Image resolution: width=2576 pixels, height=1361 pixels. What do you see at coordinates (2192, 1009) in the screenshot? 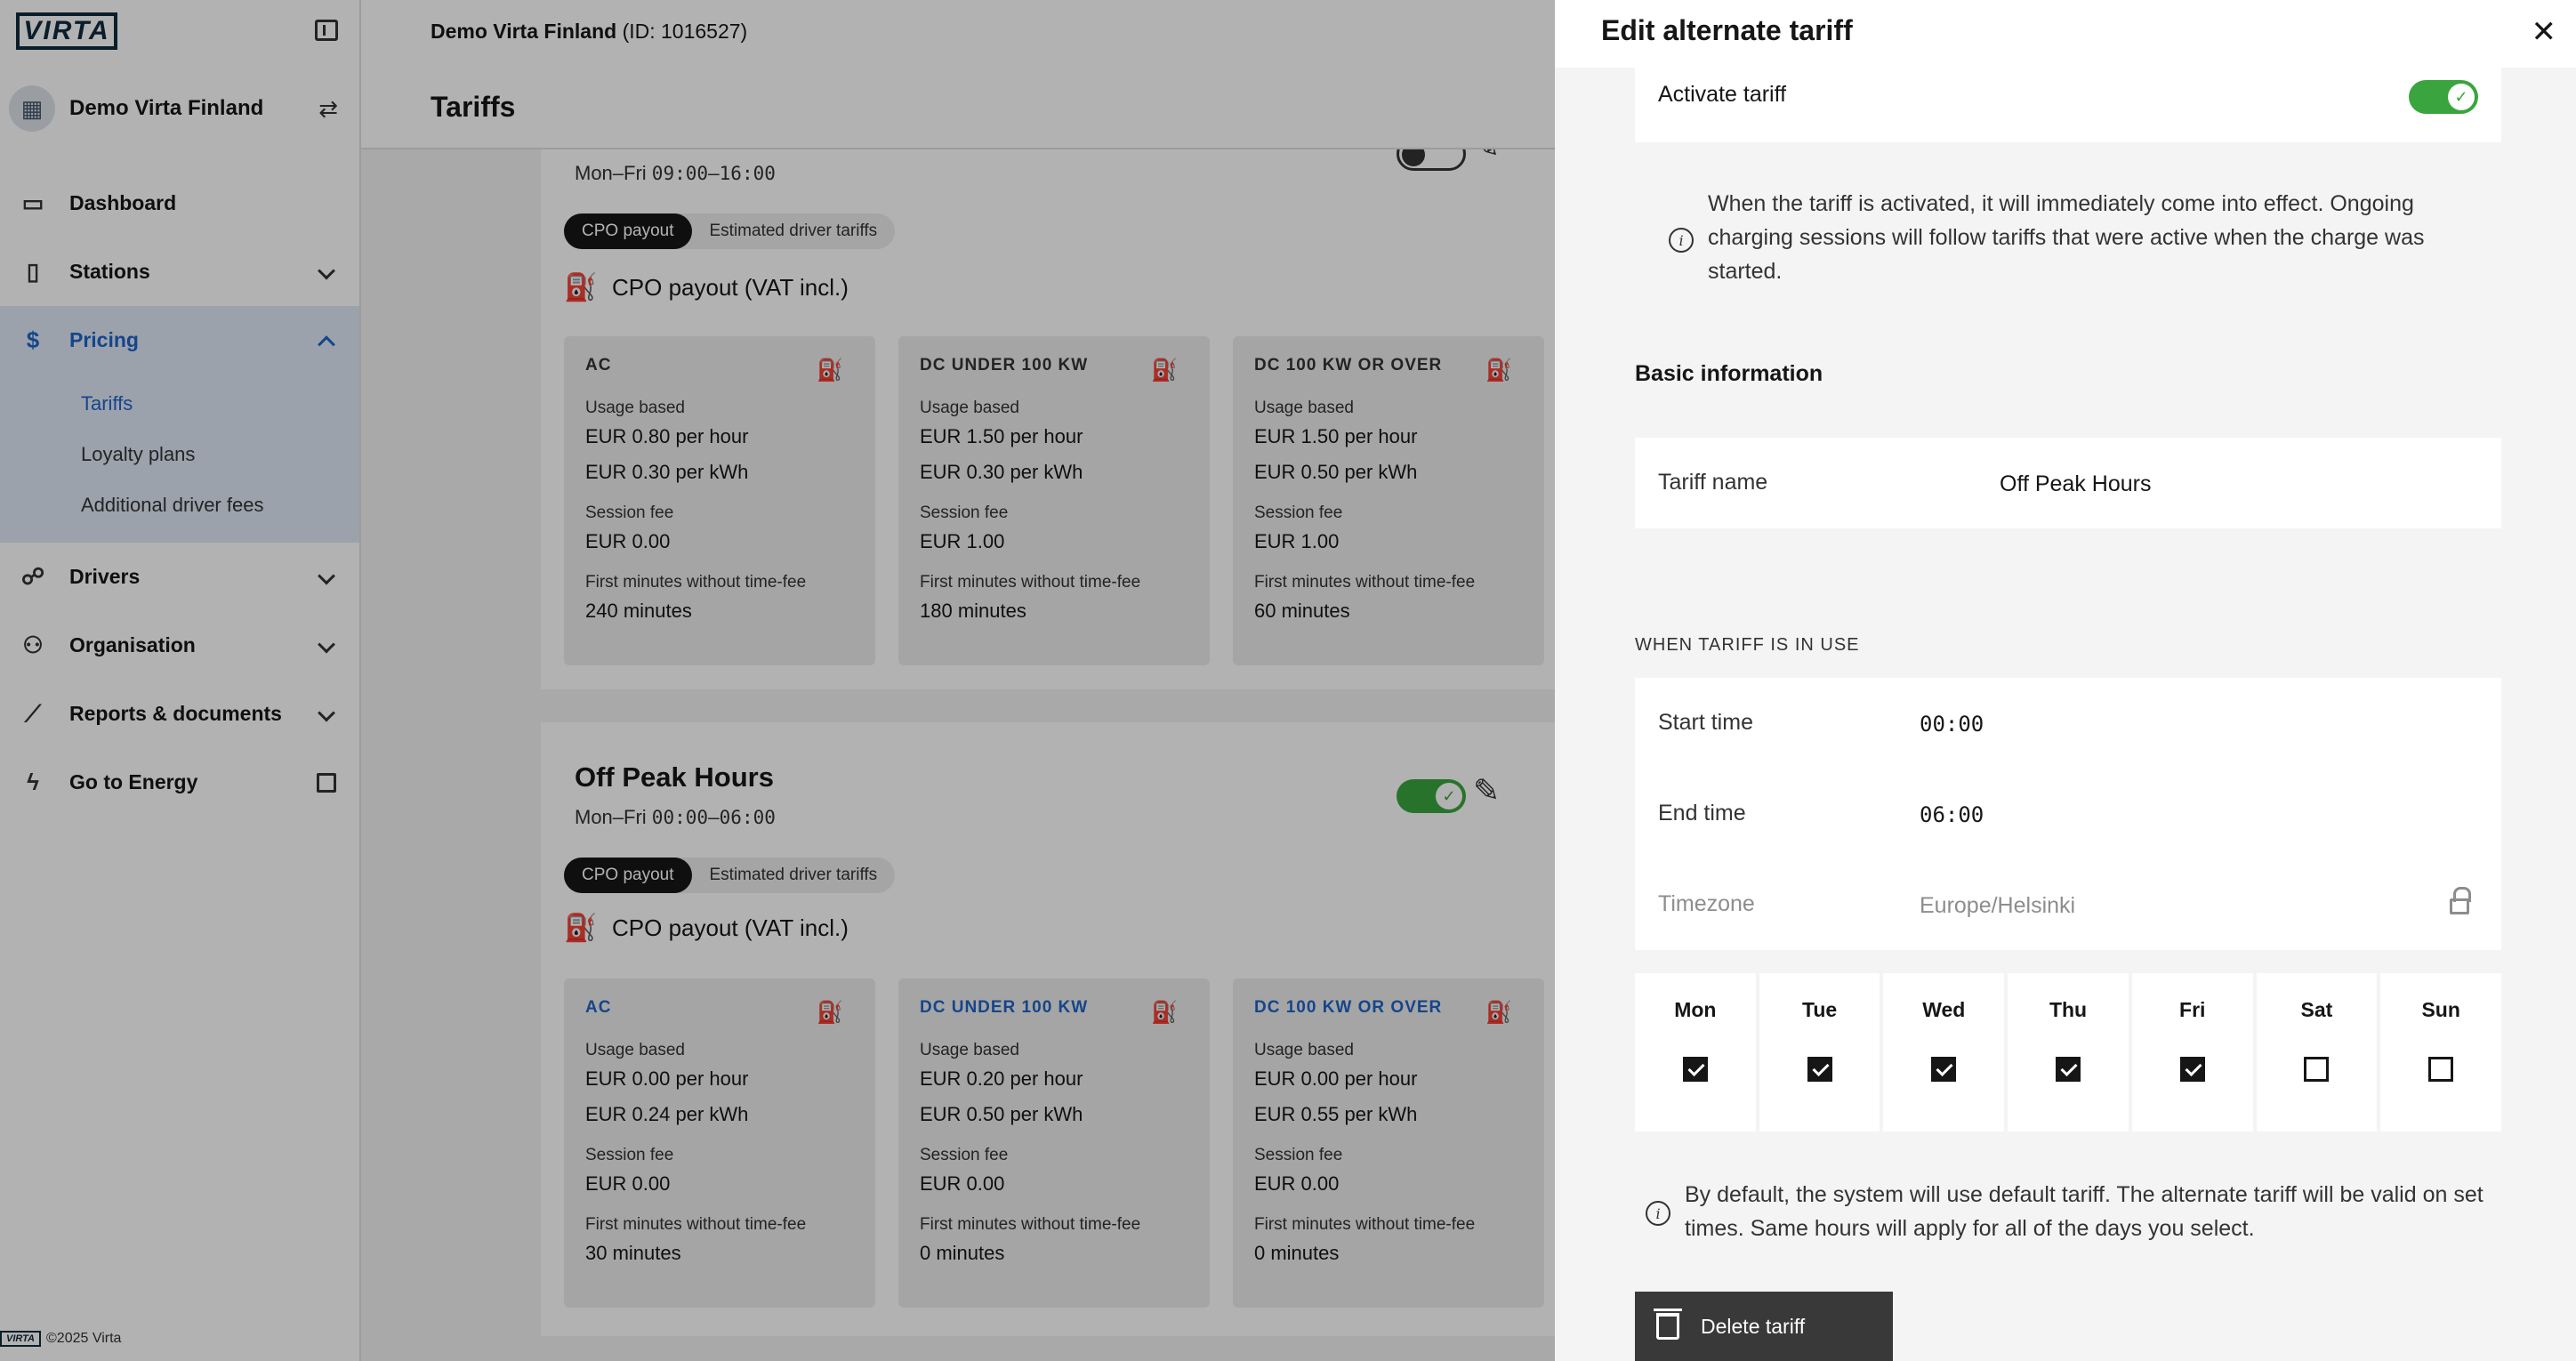
I see `day-label: Fri` at bounding box center [2192, 1009].